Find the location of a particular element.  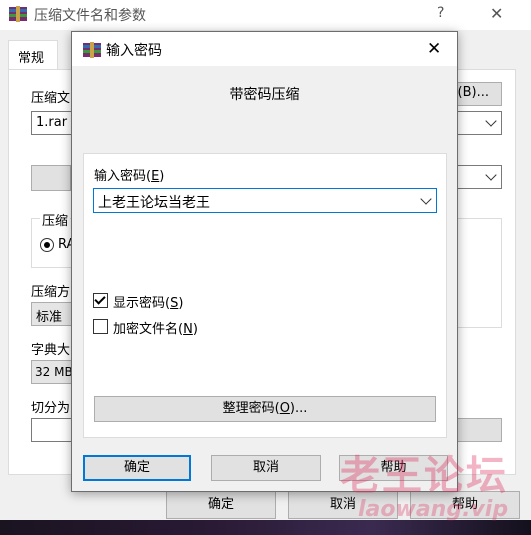

parent-ok-label: 确定 is located at coordinates (220, 504).